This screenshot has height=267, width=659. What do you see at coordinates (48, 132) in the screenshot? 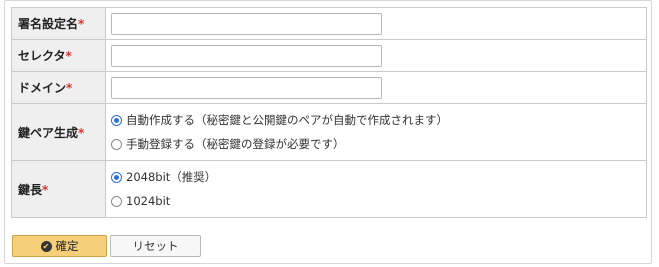
I see `key-pair-label: 鍵ペア生成` at bounding box center [48, 132].